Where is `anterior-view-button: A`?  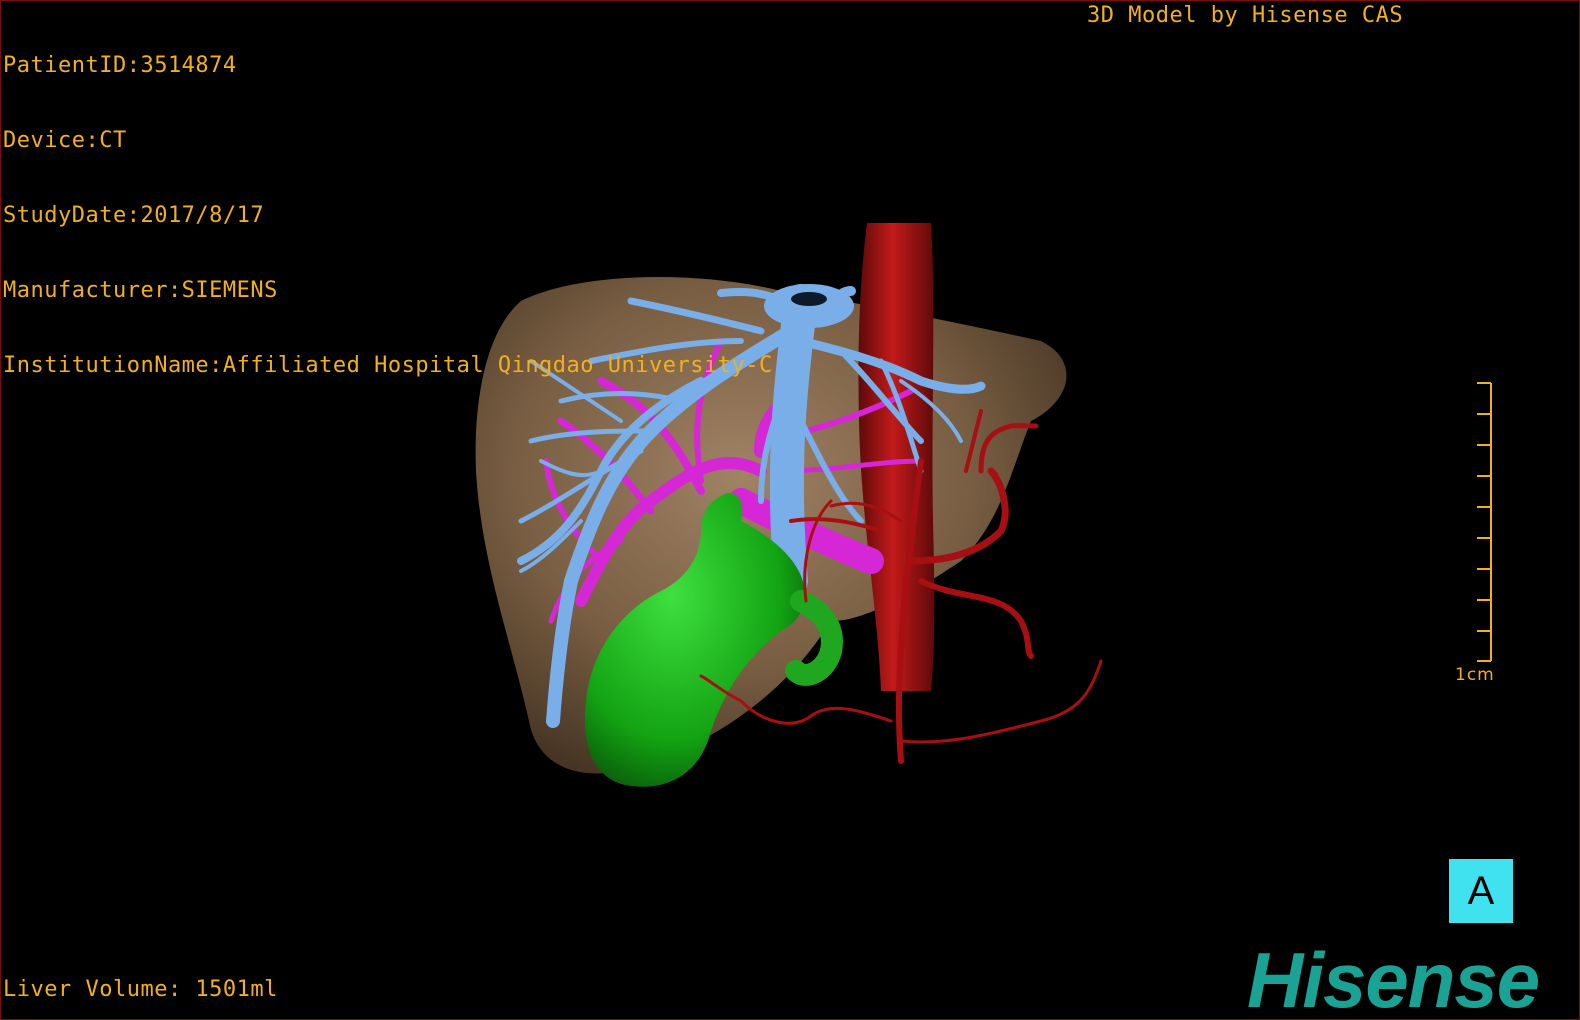 anterior-view-button: A is located at coordinates (1481, 891).